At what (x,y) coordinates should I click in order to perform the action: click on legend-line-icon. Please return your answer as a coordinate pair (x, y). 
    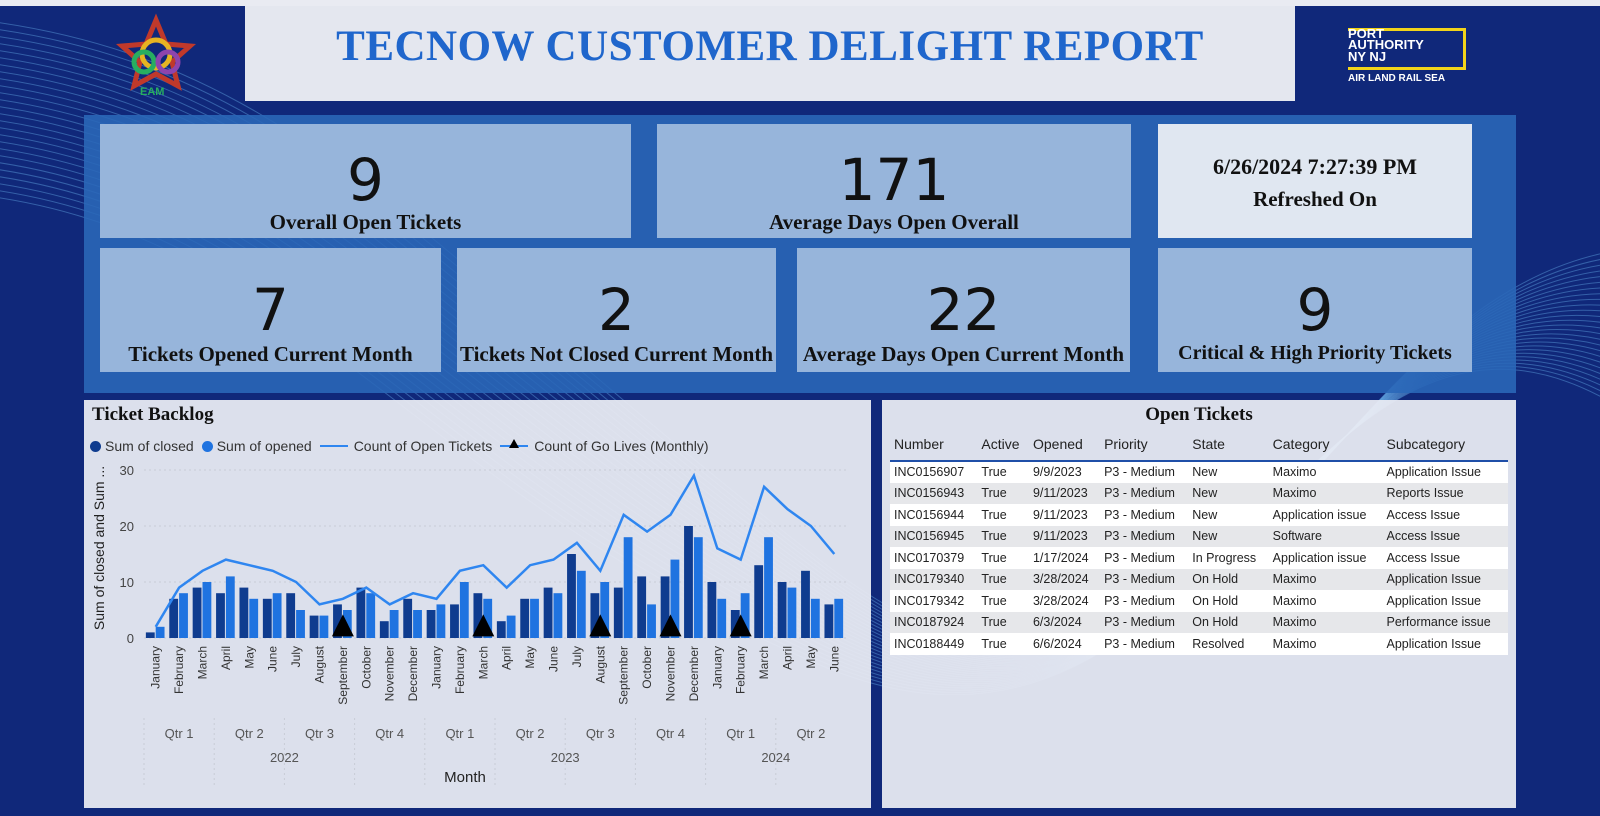
    Looking at the image, I should click on (333, 446).